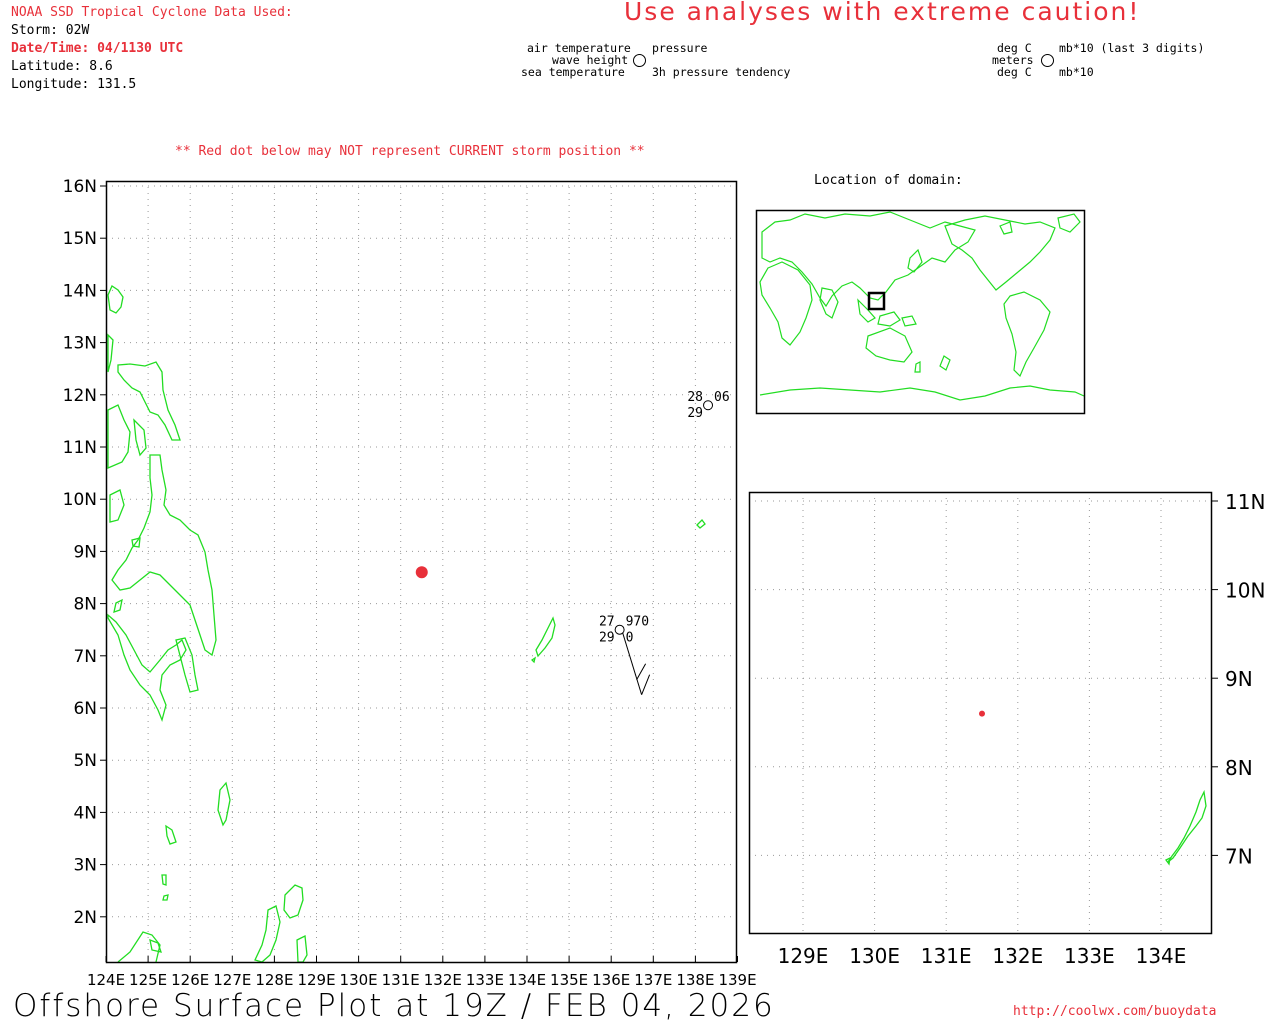 The width and height of the screenshot is (1280, 1024). I want to click on inset-lon-tick-label: 132E, so click(1017, 956).